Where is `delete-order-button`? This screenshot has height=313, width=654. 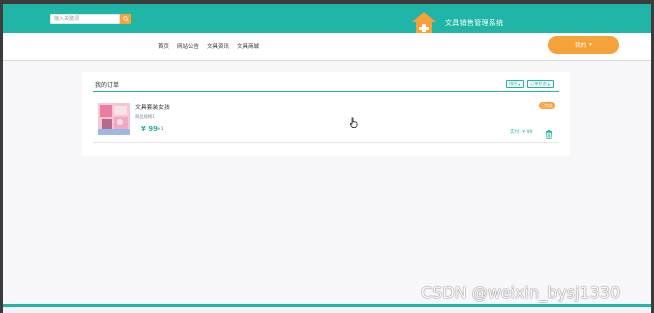
delete-order-button is located at coordinates (549, 133).